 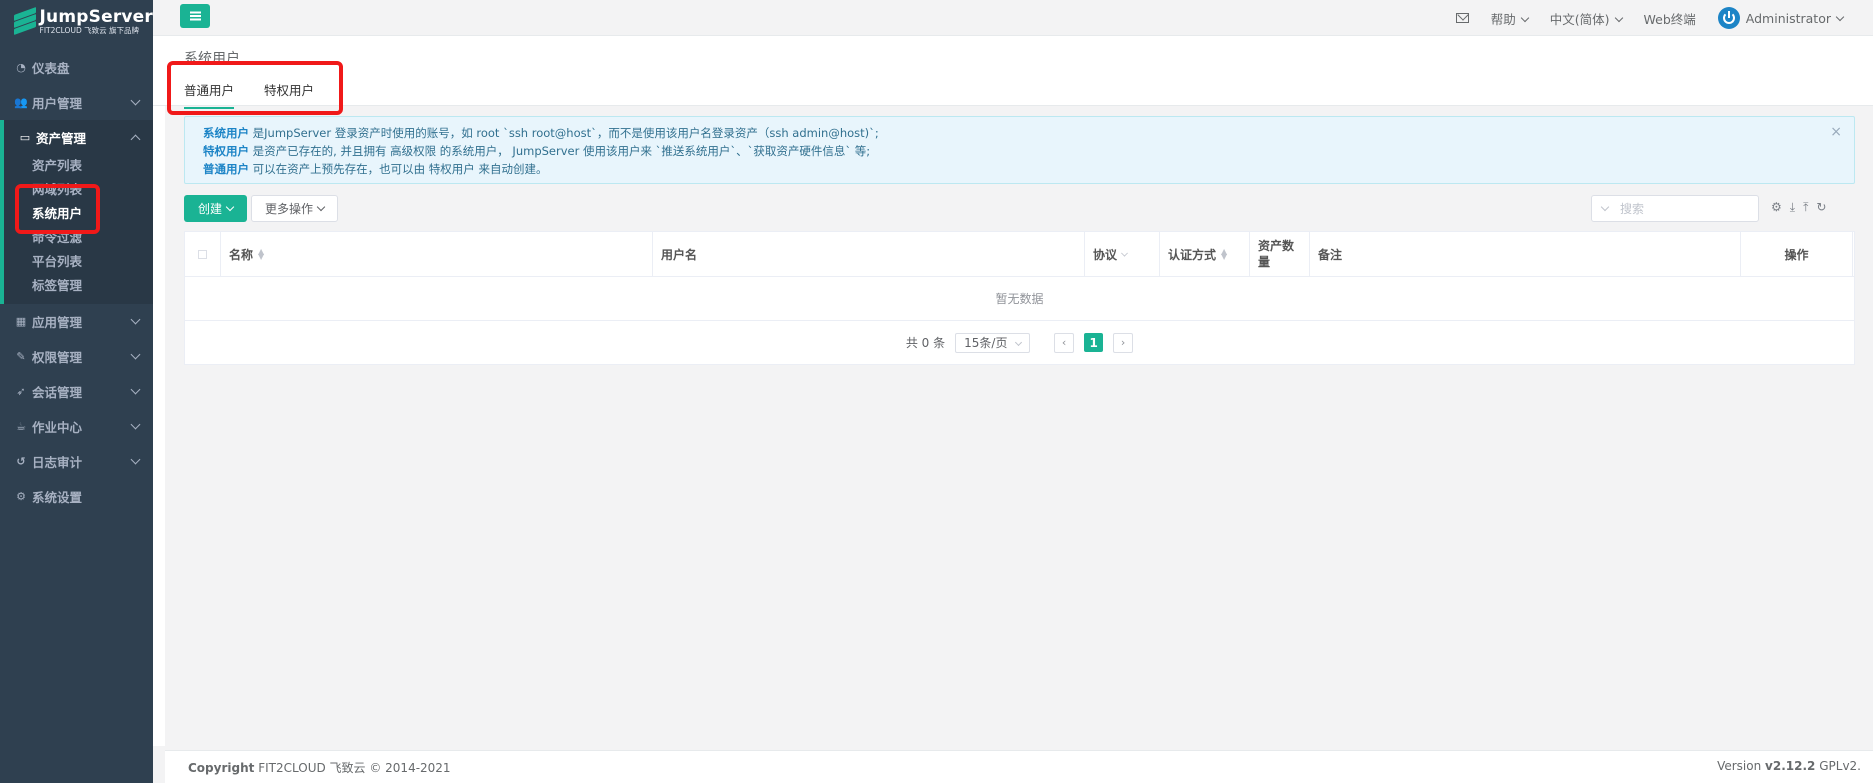 I want to click on page-size-select: 15条/页, so click(x=993, y=342).